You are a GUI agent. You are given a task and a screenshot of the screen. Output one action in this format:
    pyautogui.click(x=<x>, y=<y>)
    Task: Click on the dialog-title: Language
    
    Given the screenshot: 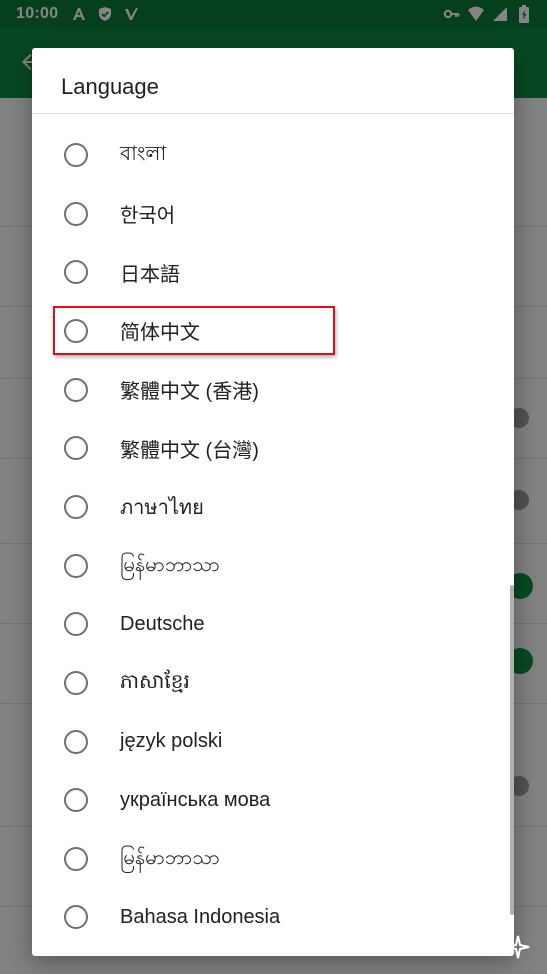 What is the action you would take?
    pyautogui.click(x=110, y=86)
    